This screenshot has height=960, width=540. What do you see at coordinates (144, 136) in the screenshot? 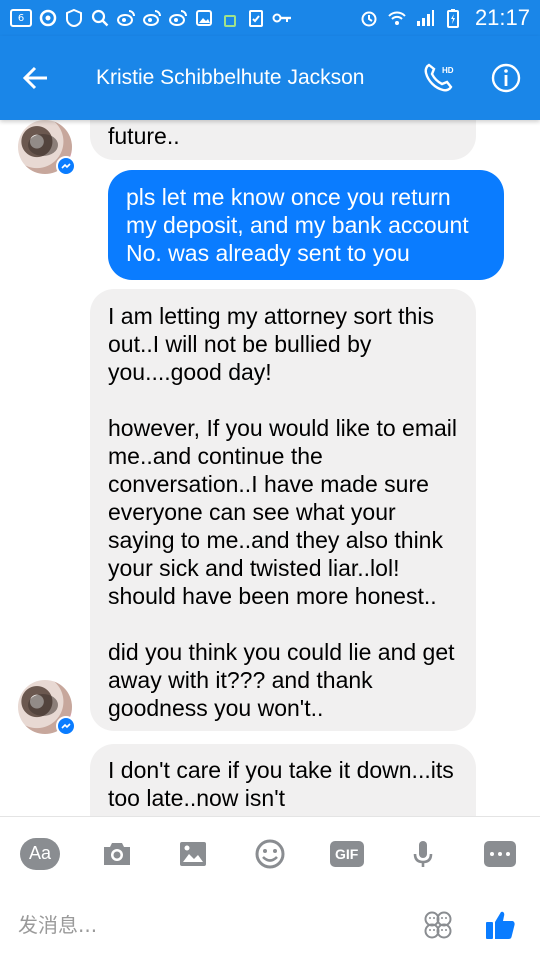
I see `message-text: future..` at bounding box center [144, 136].